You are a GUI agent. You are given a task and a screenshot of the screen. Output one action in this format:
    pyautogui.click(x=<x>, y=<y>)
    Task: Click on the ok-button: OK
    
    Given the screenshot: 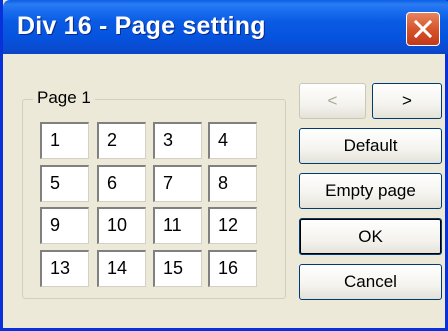 What is the action you would take?
    pyautogui.click(x=370, y=236)
    